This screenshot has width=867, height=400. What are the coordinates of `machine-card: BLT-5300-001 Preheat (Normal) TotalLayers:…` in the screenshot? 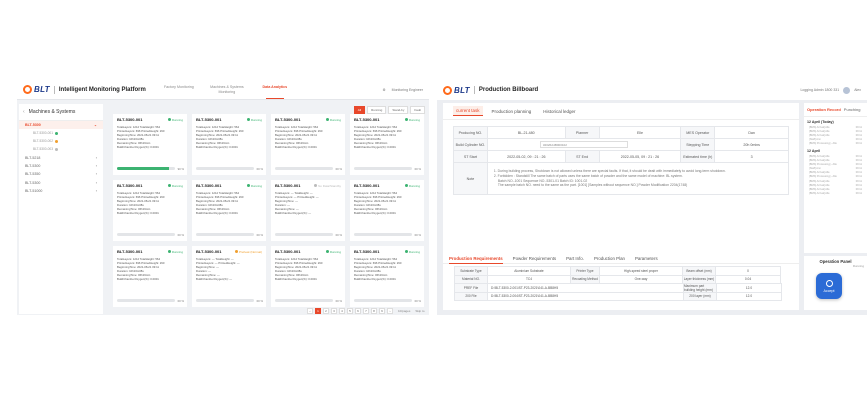 It's located at (229, 276).